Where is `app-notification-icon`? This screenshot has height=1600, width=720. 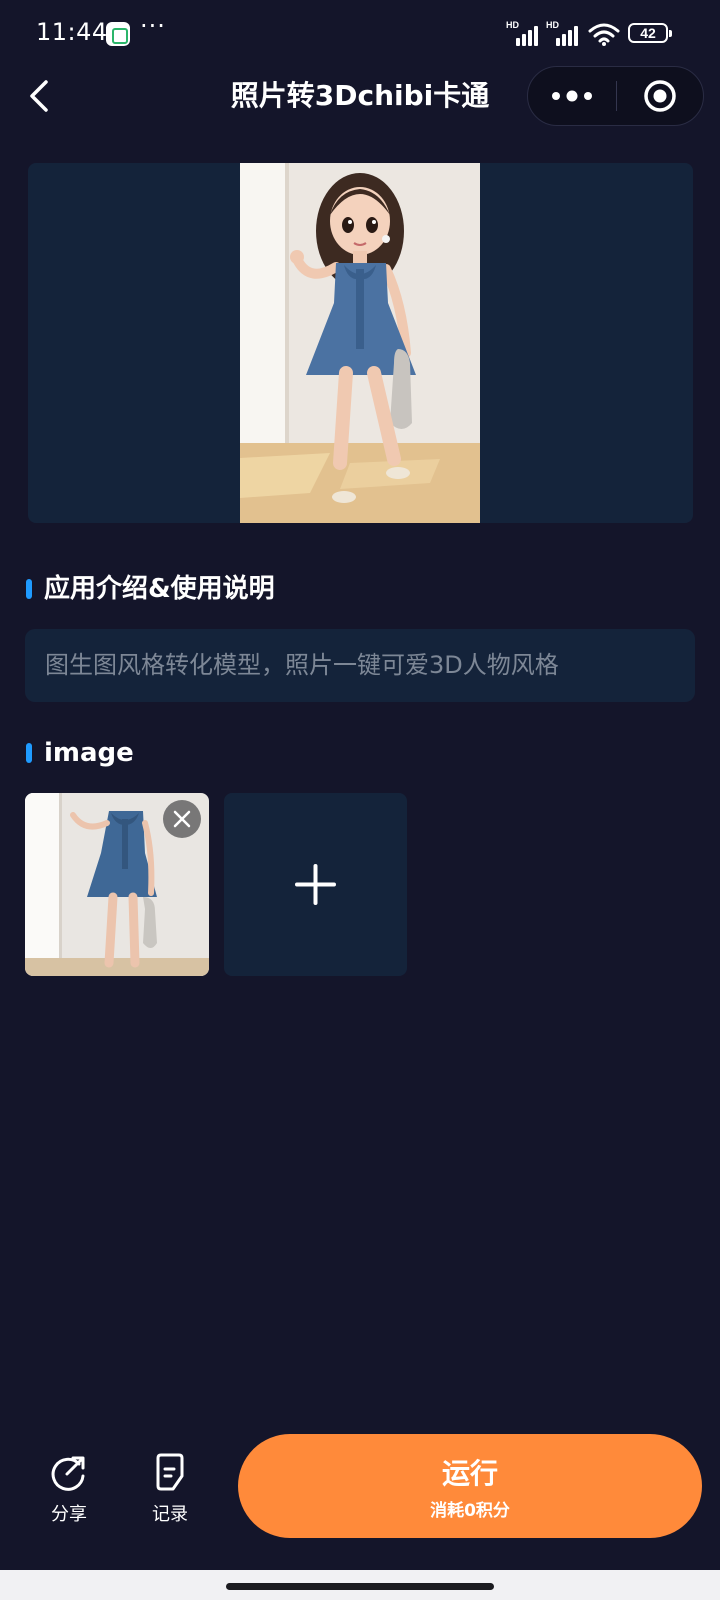 app-notification-icon is located at coordinates (118, 34).